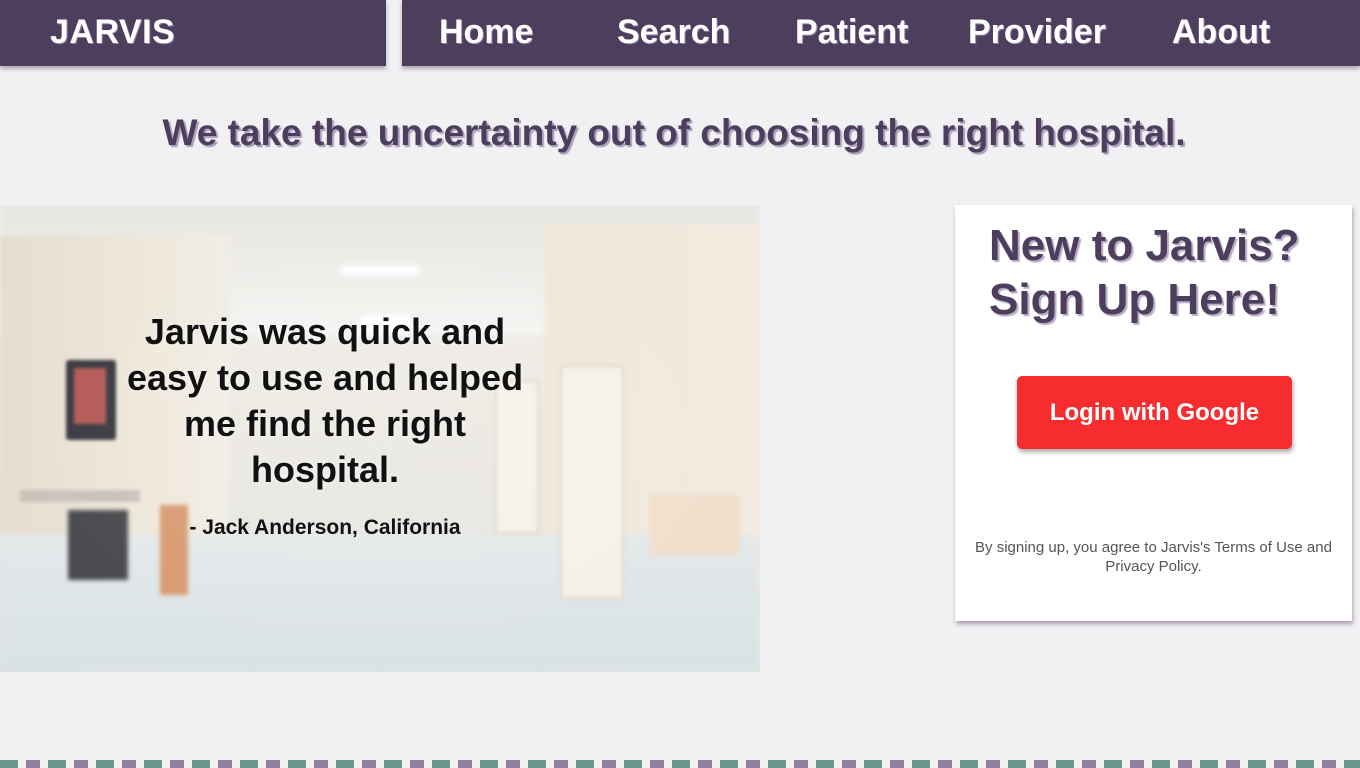  What do you see at coordinates (680, 764) in the screenshot?
I see `bottom-decorative-strip` at bounding box center [680, 764].